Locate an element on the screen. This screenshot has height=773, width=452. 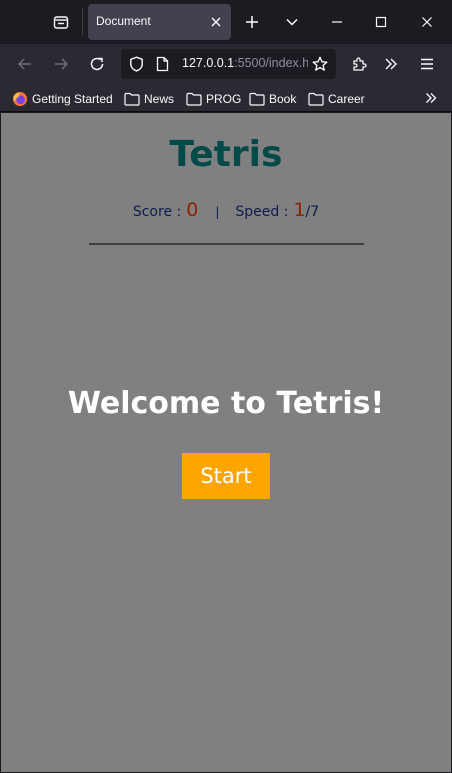
maximize-window-button is located at coordinates (381, 22).